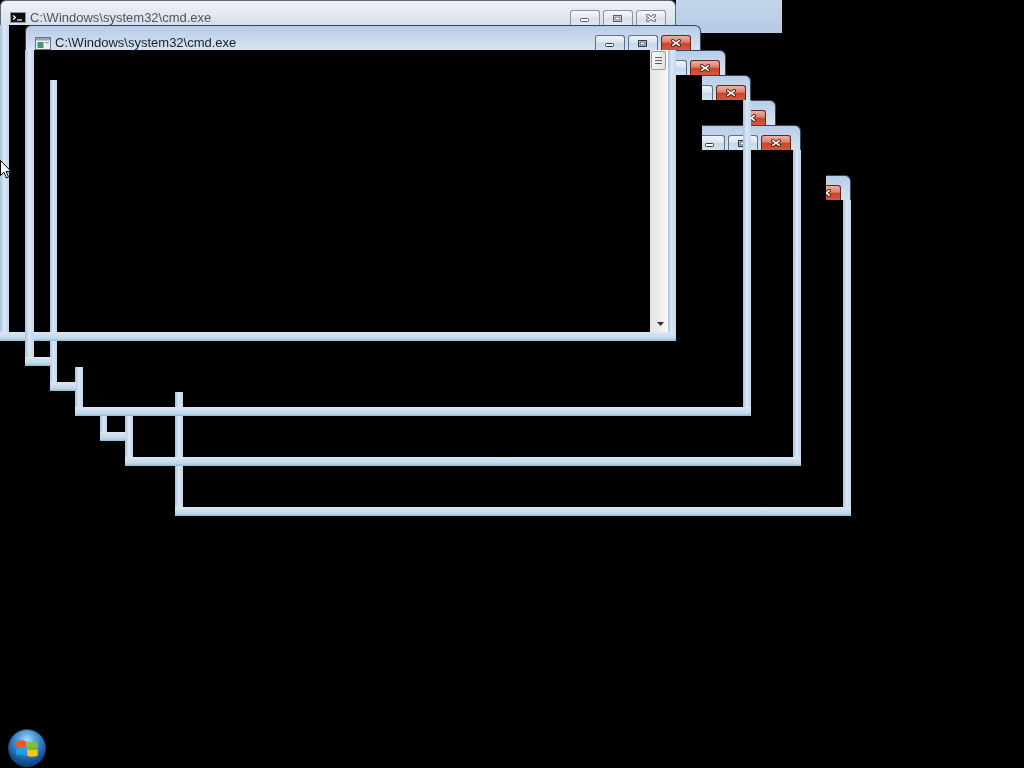 The height and width of the screenshot is (768, 1024). Describe the element at coordinates (43, 43) in the screenshot. I see `window-icon` at that location.